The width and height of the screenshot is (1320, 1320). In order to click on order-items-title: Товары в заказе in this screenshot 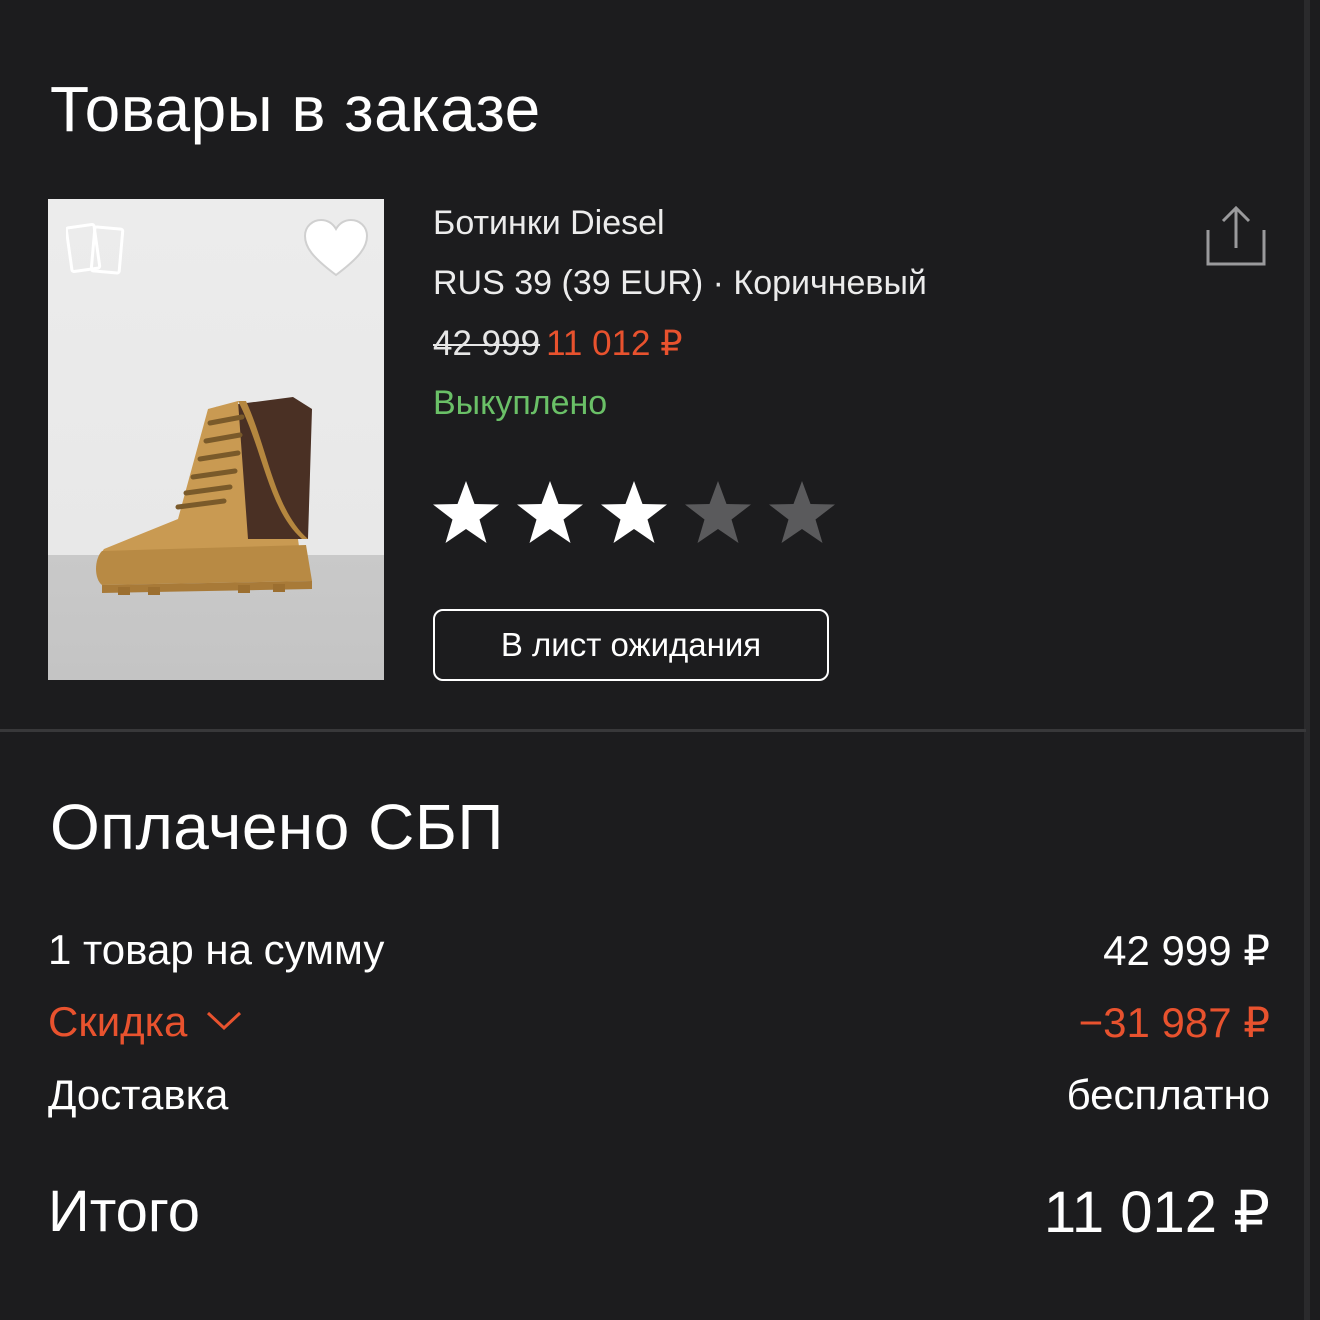, I will do `click(295, 109)`.